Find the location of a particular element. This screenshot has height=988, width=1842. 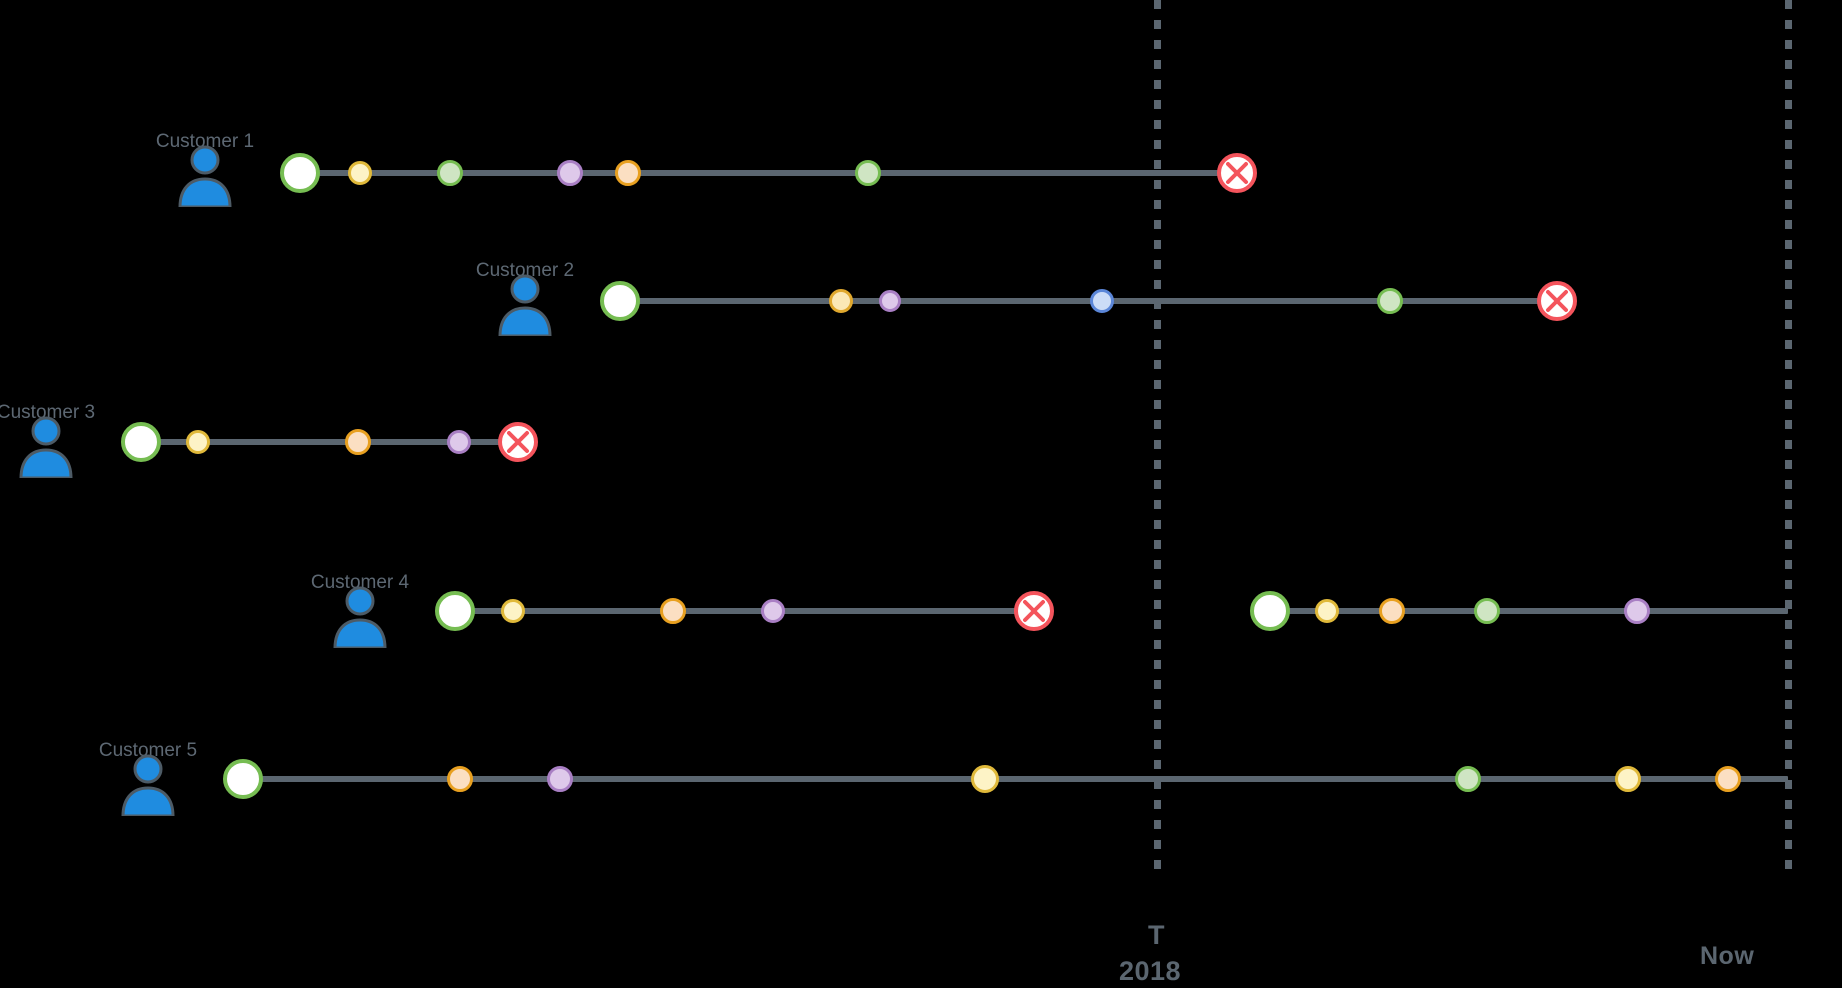

event-marker-blue is located at coordinates (1102, 301).